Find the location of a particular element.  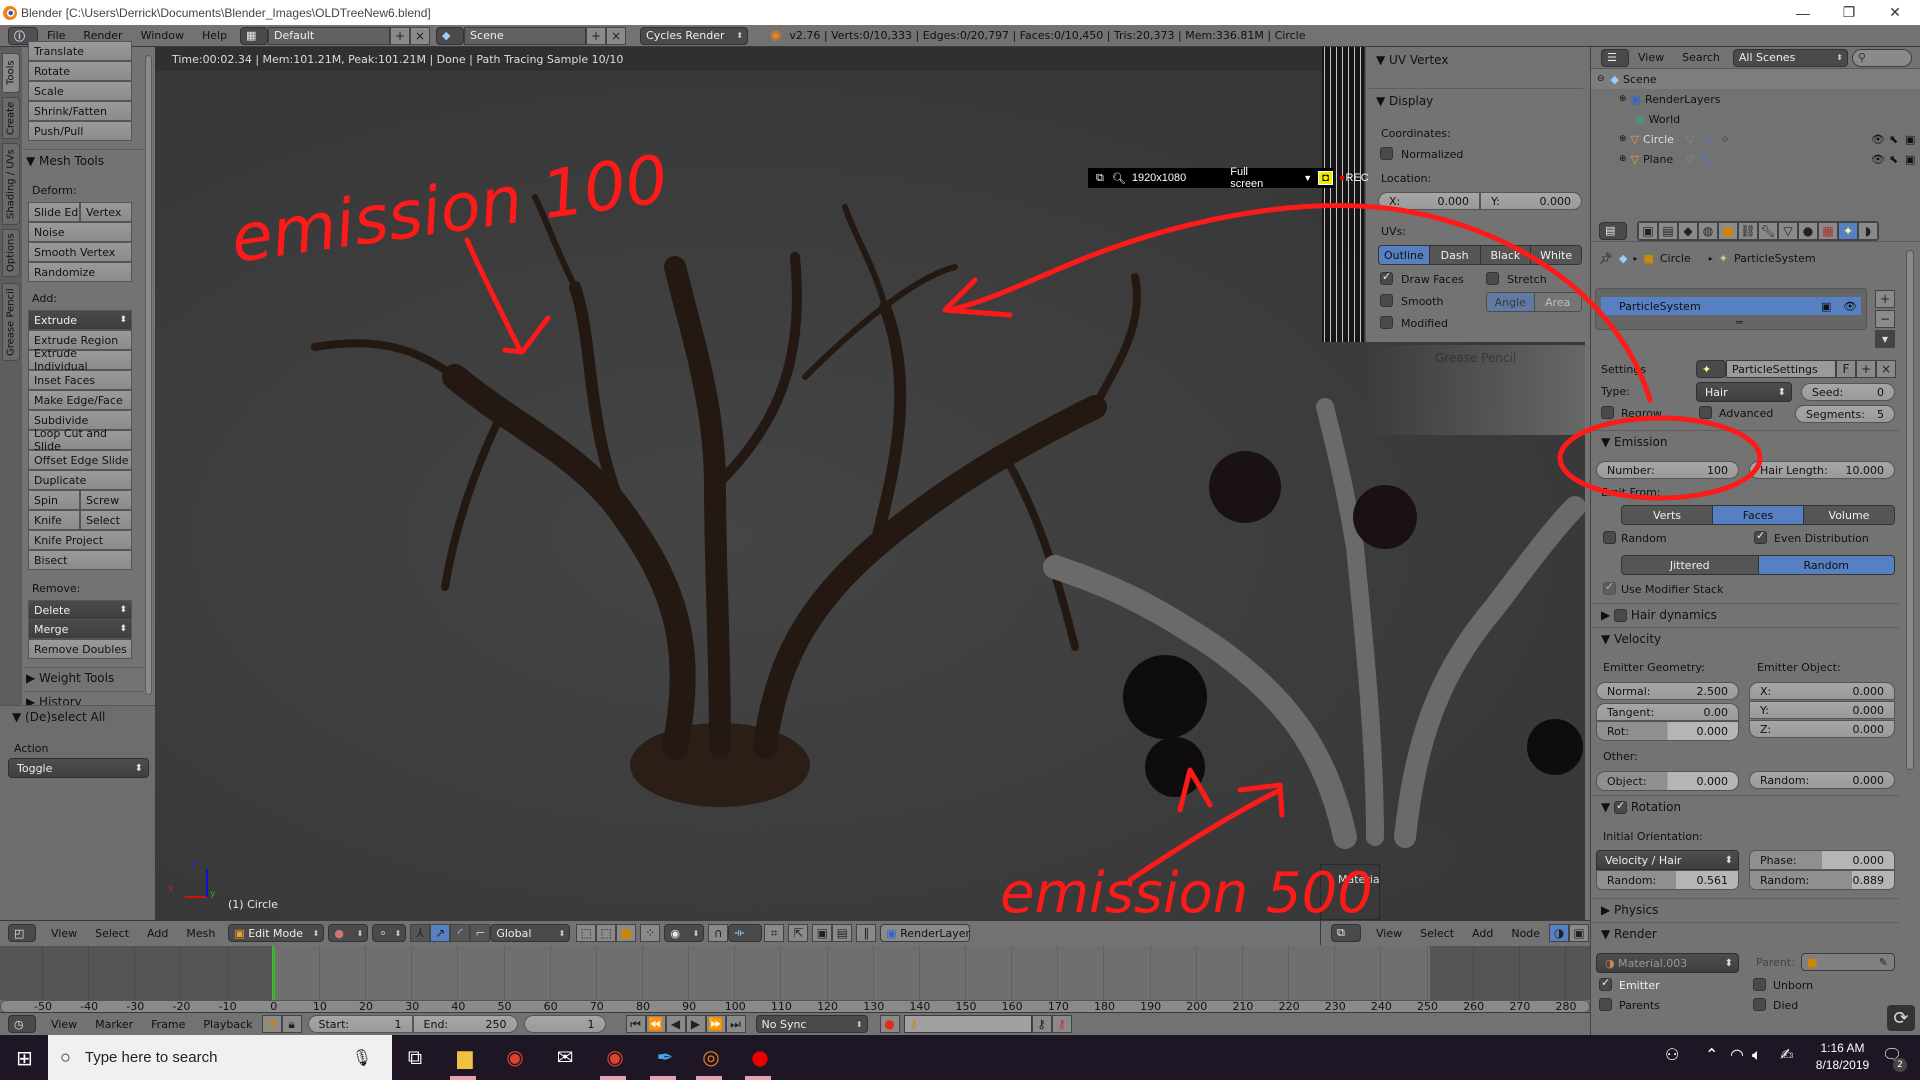

opengl-render-image-icon: ▣ is located at coordinates (822, 933).